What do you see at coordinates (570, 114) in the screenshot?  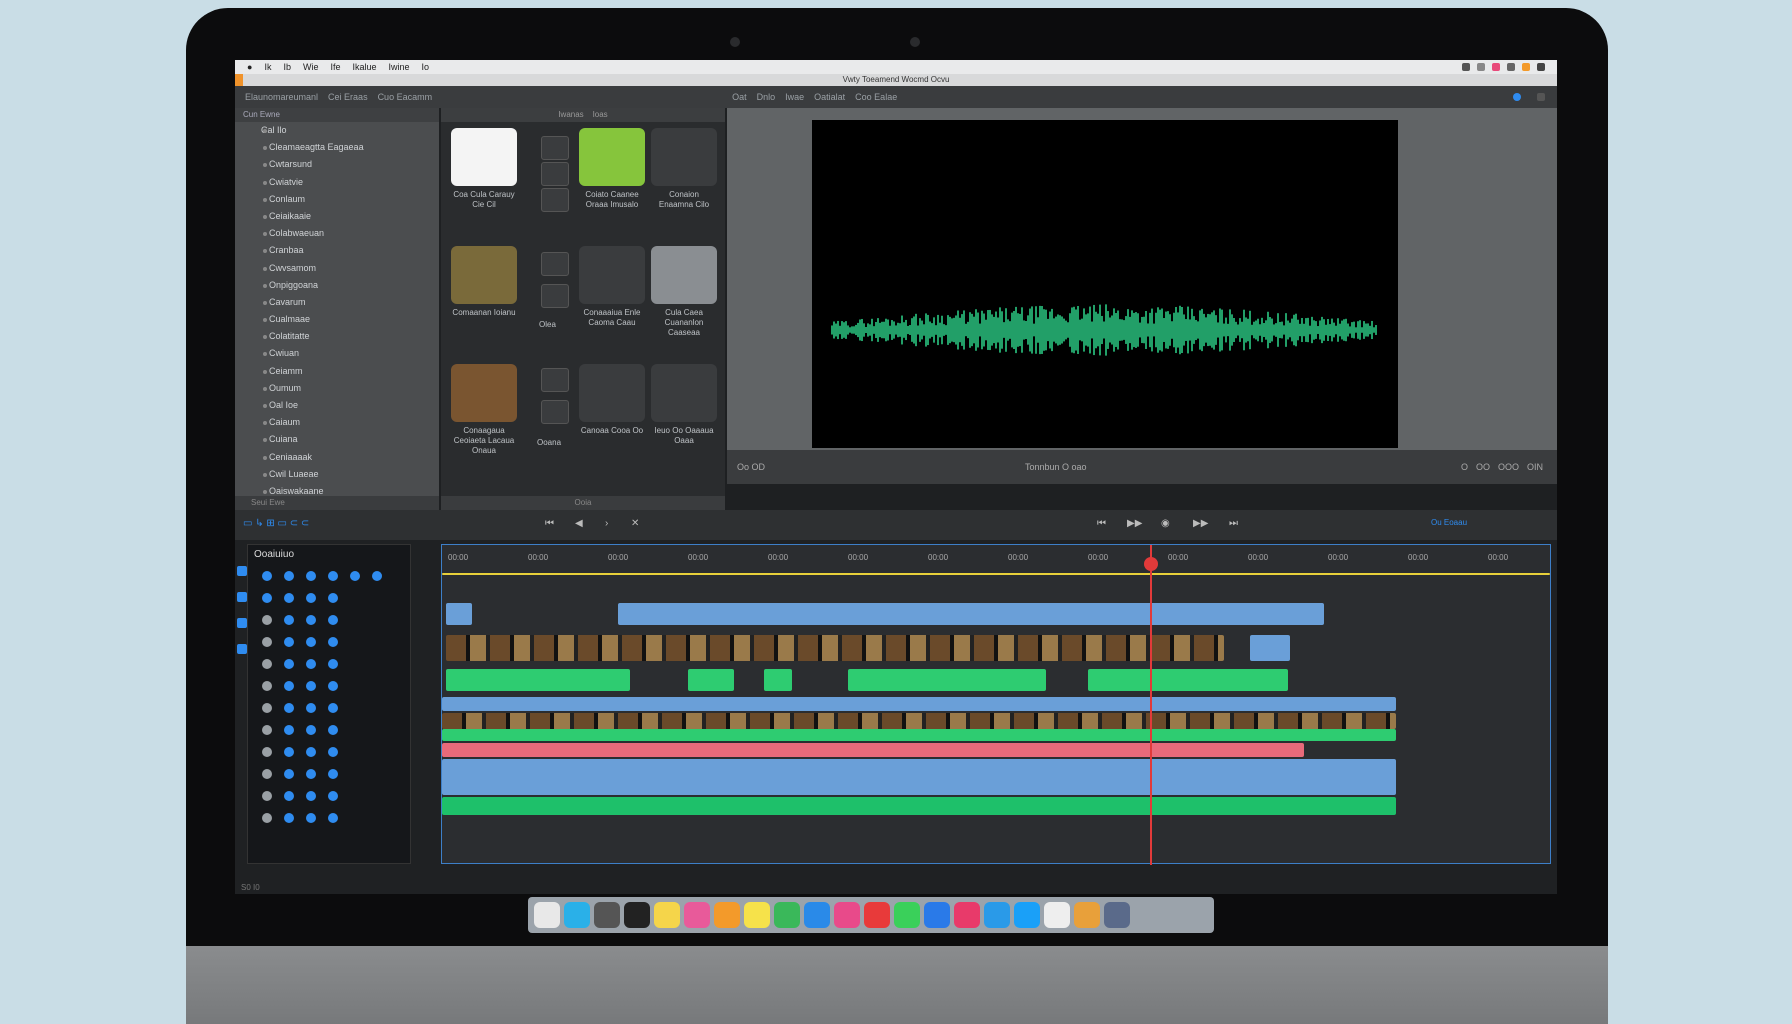 I see `browser-tab: Iwanas` at bounding box center [570, 114].